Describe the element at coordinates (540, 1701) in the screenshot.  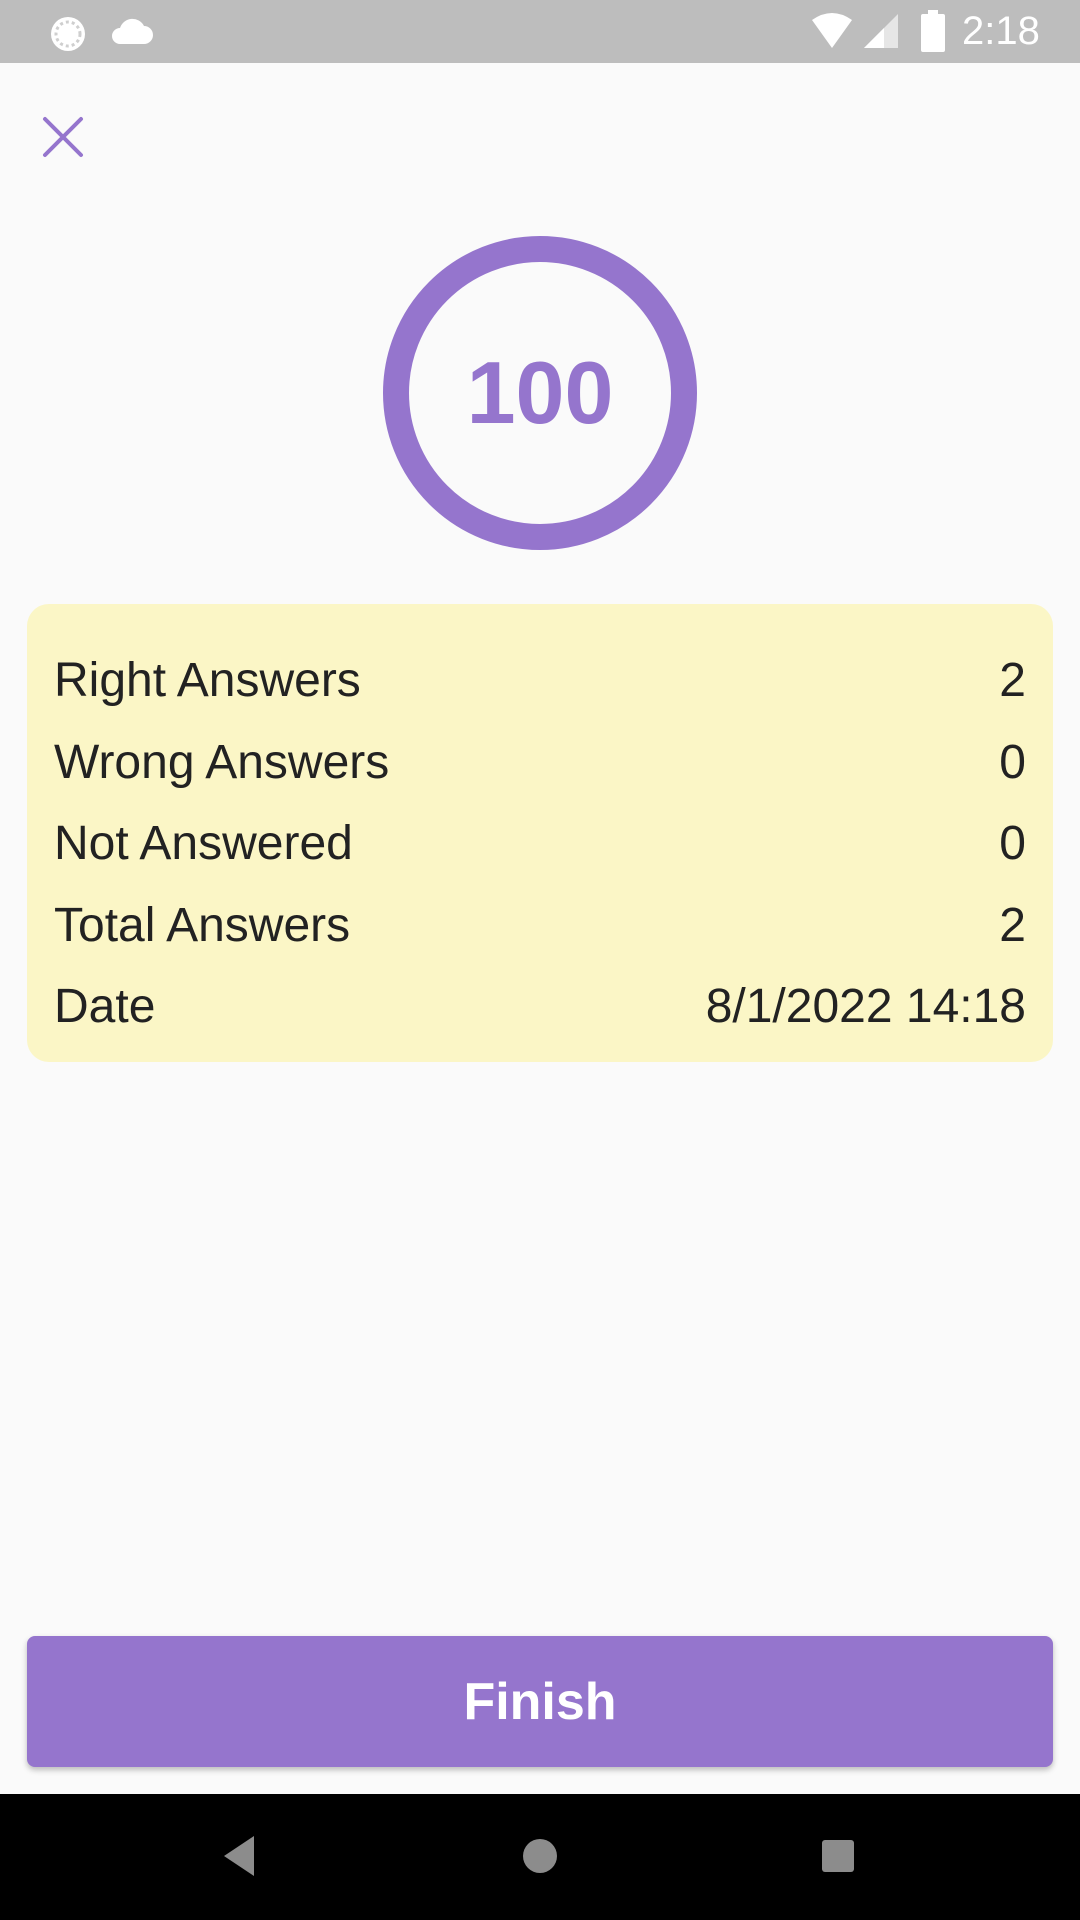
I see `finish-button: Finish` at that location.